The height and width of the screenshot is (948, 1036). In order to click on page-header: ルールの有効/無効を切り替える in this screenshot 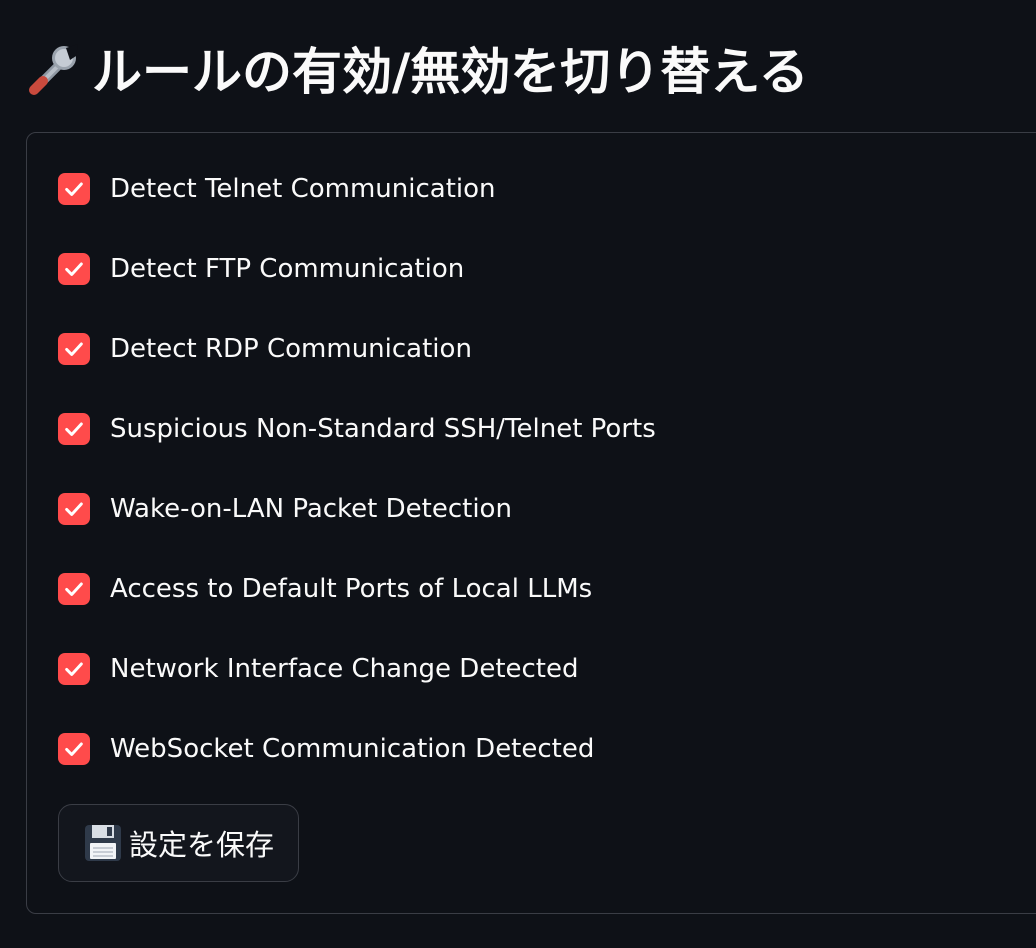, I will do `click(417, 68)`.